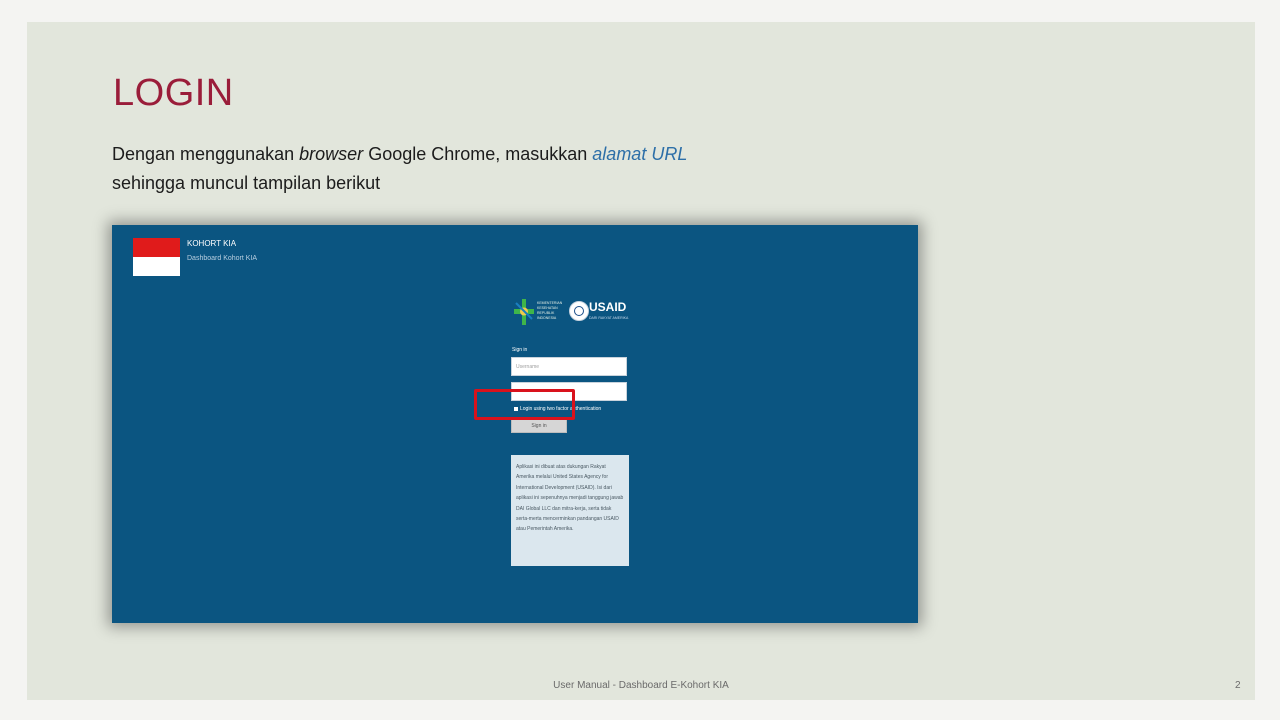 The height and width of the screenshot is (720, 1280). What do you see at coordinates (520, 350) in the screenshot?
I see `signin-label: Sign in` at bounding box center [520, 350].